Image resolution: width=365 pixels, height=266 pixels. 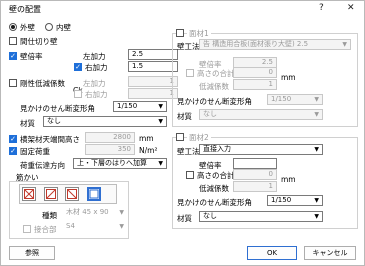 What do you see at coordinates (216, 175) in the screenshot?
I see `panel2-height-label: 高さの合計` at bounding box center [216, 175].